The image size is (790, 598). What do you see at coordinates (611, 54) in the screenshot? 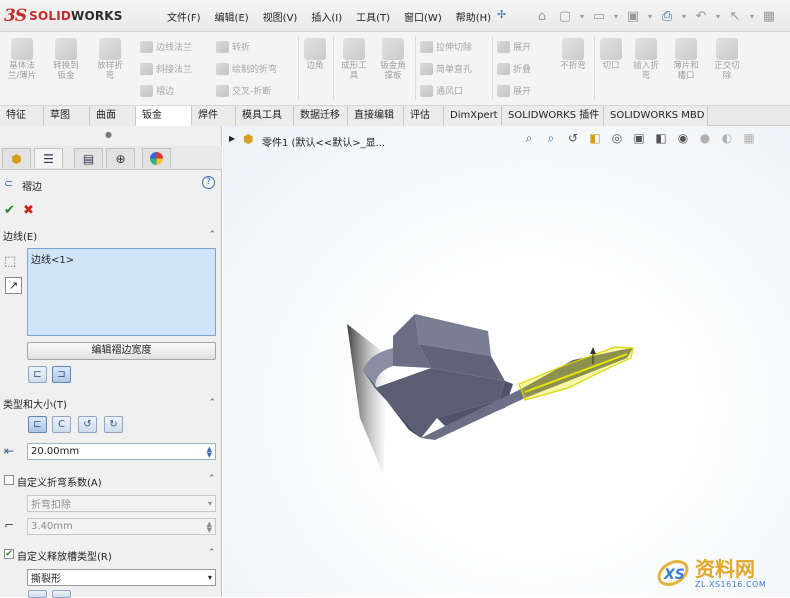
I see `rip-button: 切口` at bounding box center [611, 54].